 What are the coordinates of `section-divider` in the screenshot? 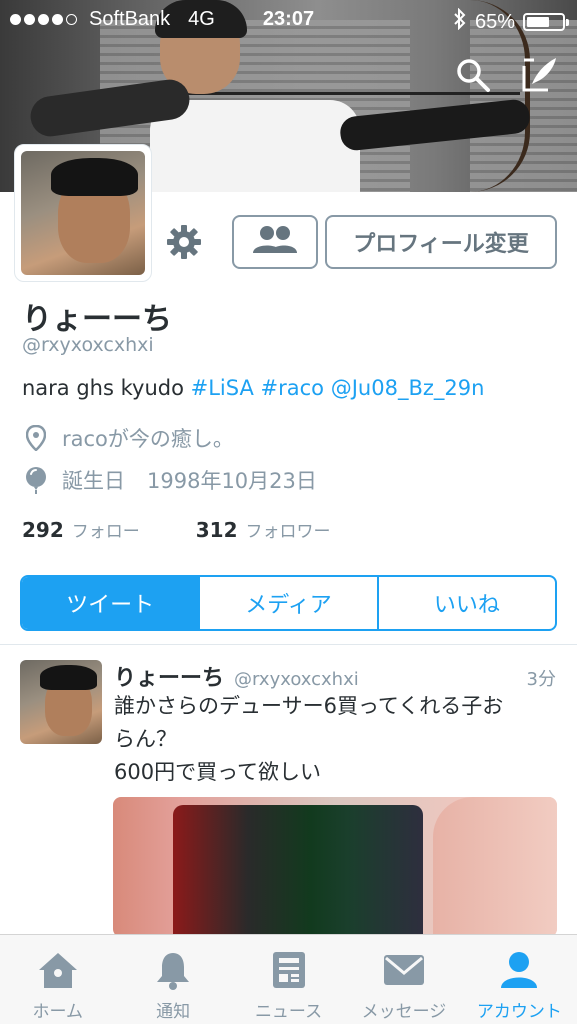 It's located at (288, 644).